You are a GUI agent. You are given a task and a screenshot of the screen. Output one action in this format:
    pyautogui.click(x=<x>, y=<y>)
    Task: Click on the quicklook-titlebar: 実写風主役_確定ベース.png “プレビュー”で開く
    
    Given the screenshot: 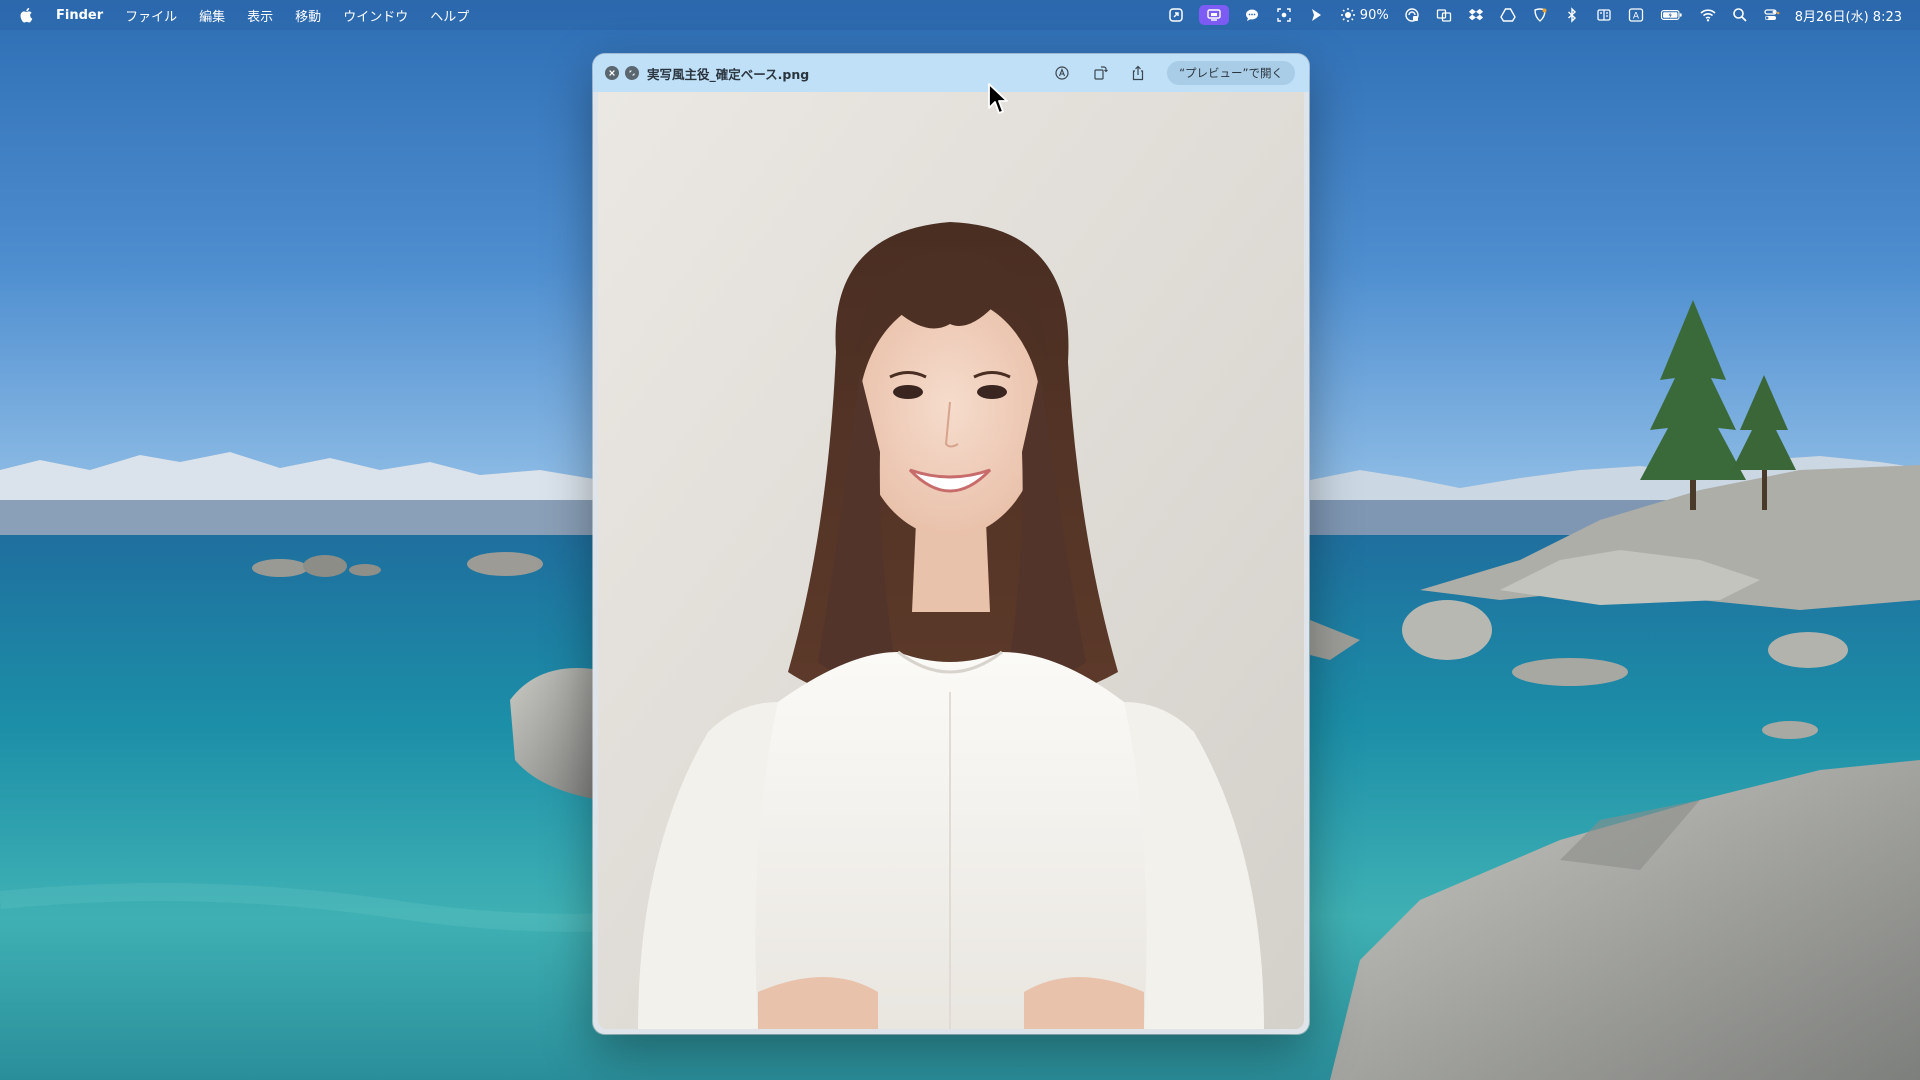 What is the action you would take?
    pyautogui.click(x=951, y=73)
    